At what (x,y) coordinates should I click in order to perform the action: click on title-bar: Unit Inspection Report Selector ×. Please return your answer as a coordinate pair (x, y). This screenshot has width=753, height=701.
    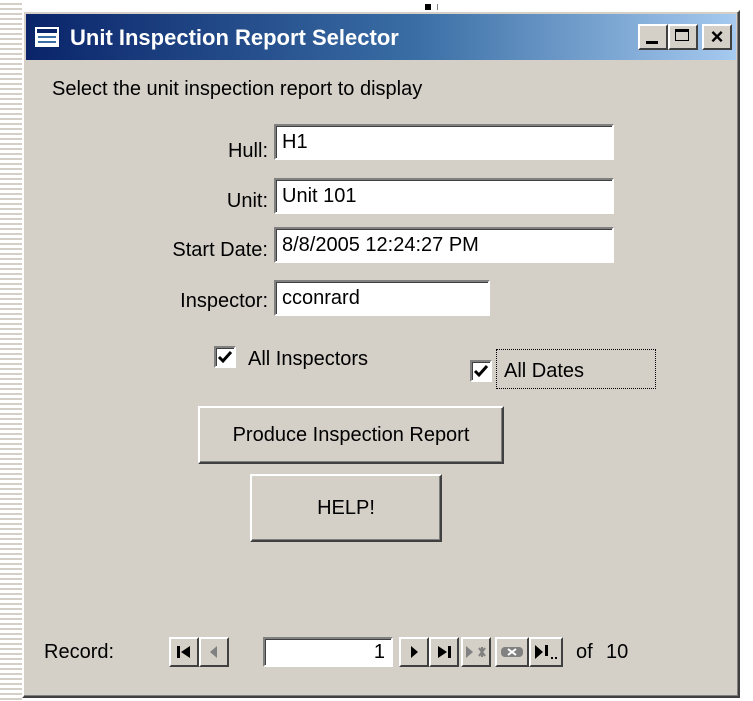
    Looking at the image, I should click on (381, 37).